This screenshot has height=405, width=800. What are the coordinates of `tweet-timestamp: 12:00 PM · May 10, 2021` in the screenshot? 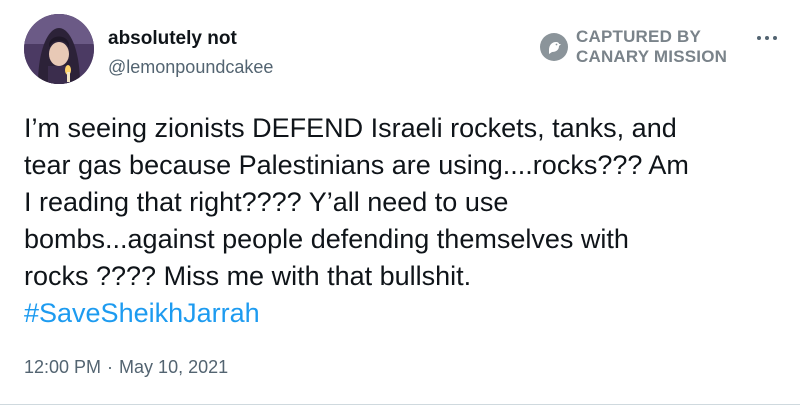 It's located at (126, 367).